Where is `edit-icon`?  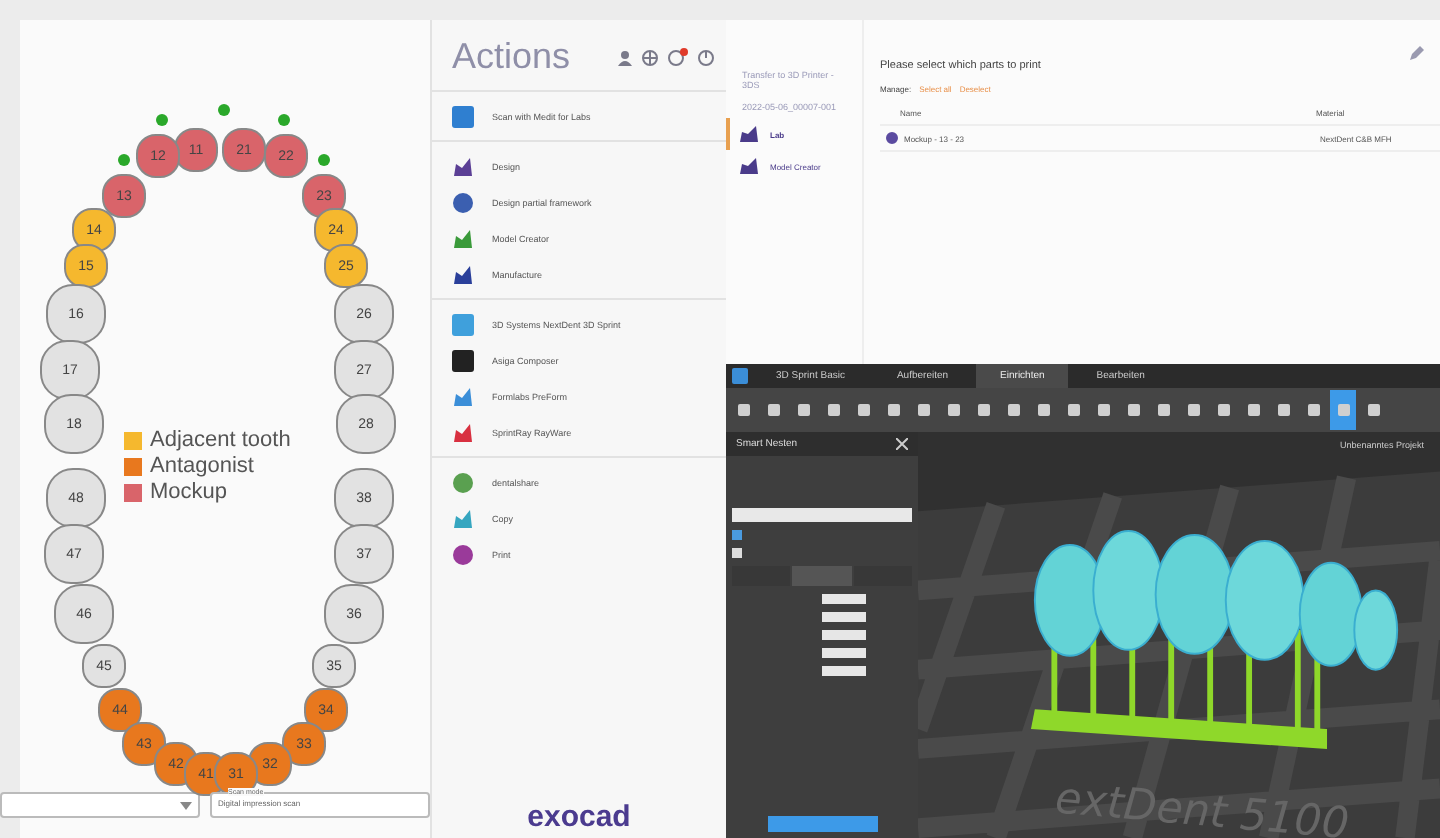
edit-icon is located at coordinates (1417, 53).